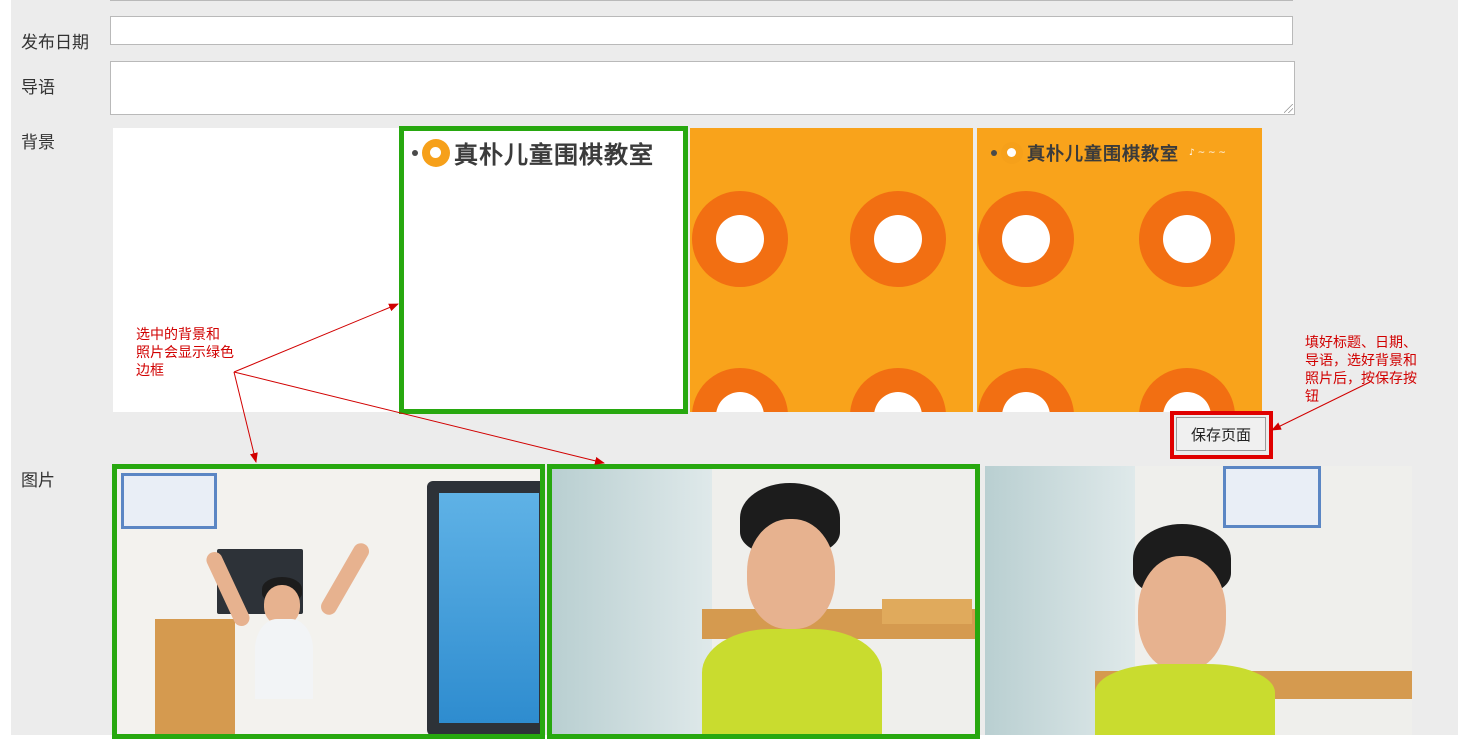 The image size is (1464, 739). What do you see at coordinates (185, 353) in the screenshot?
I see `selection-annotation: 选中的背景和 照片会显示绿色 边框` at bounding box center [185, 353].